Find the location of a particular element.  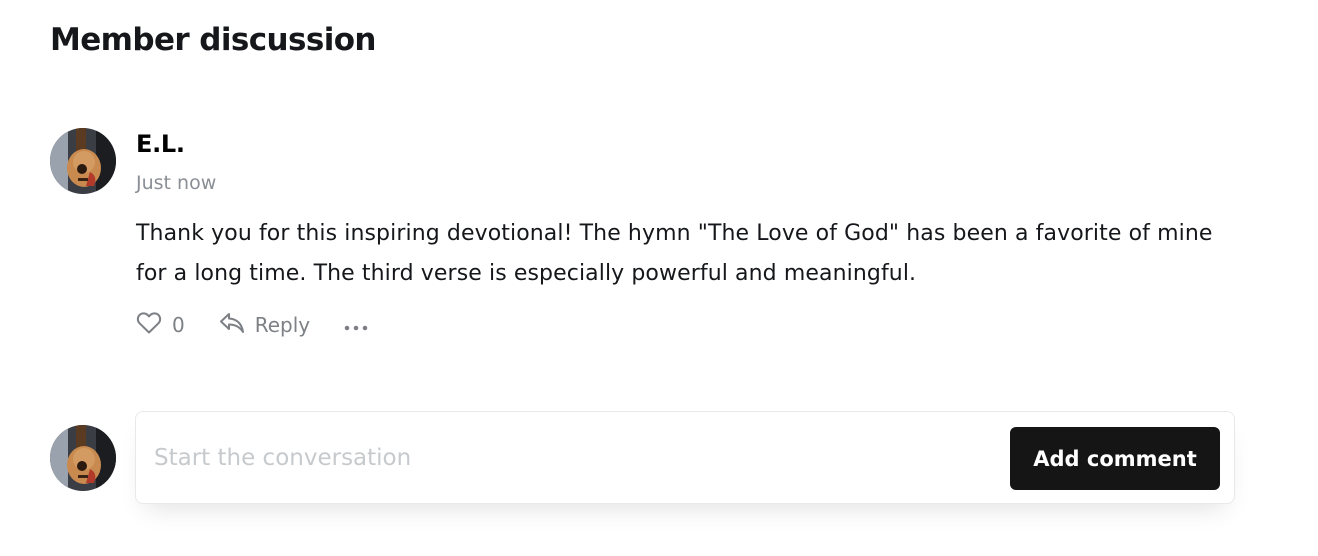

comment-form: Add comment is located at coordinates (685, 457).